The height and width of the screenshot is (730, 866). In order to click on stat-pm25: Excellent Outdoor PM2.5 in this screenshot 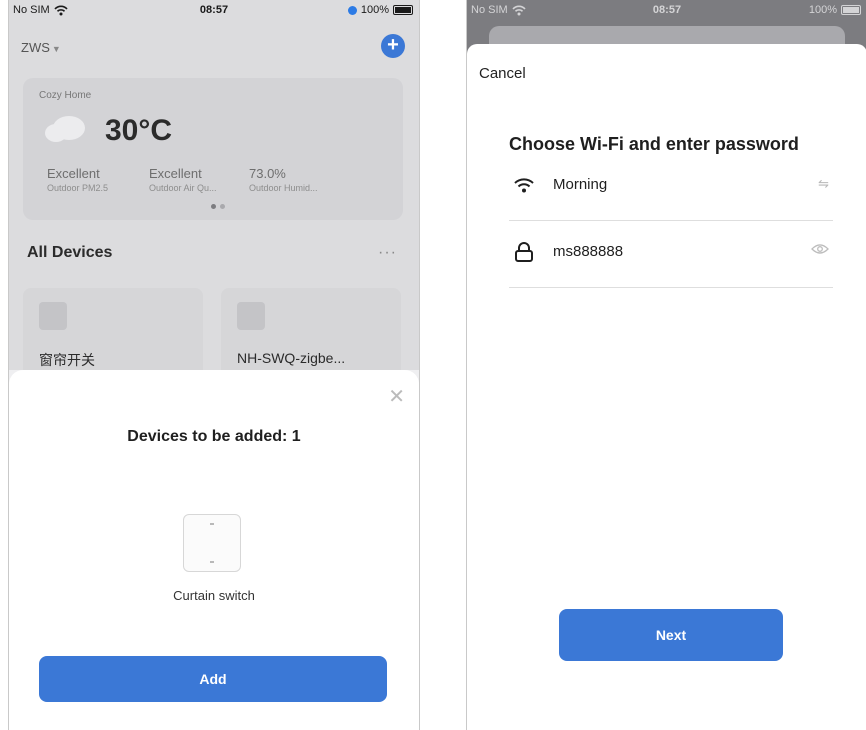, I will do `click(77, 179)`.